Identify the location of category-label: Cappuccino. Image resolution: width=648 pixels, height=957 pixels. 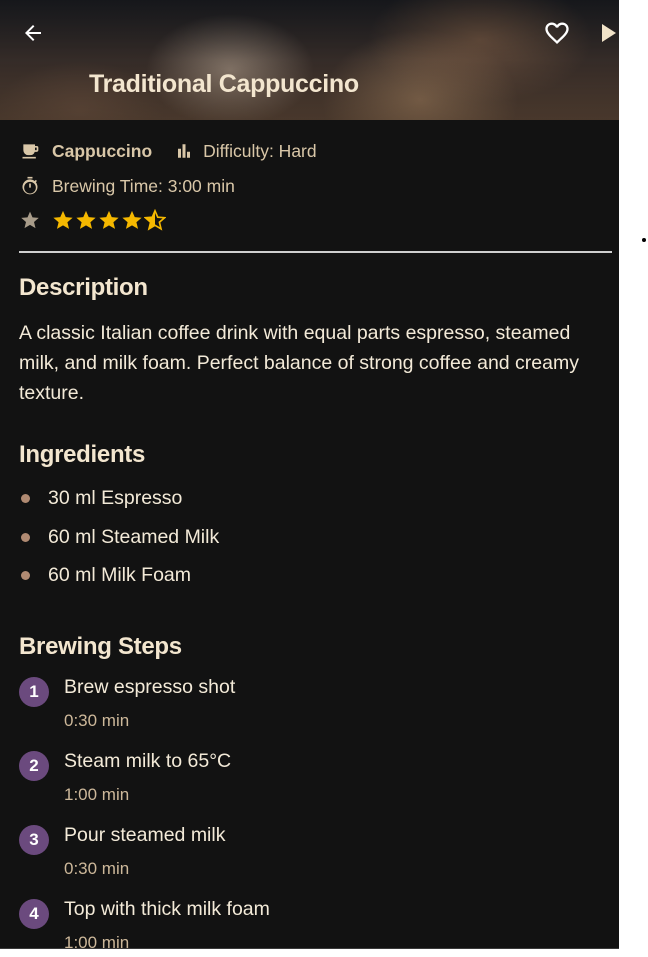
(102, 150).